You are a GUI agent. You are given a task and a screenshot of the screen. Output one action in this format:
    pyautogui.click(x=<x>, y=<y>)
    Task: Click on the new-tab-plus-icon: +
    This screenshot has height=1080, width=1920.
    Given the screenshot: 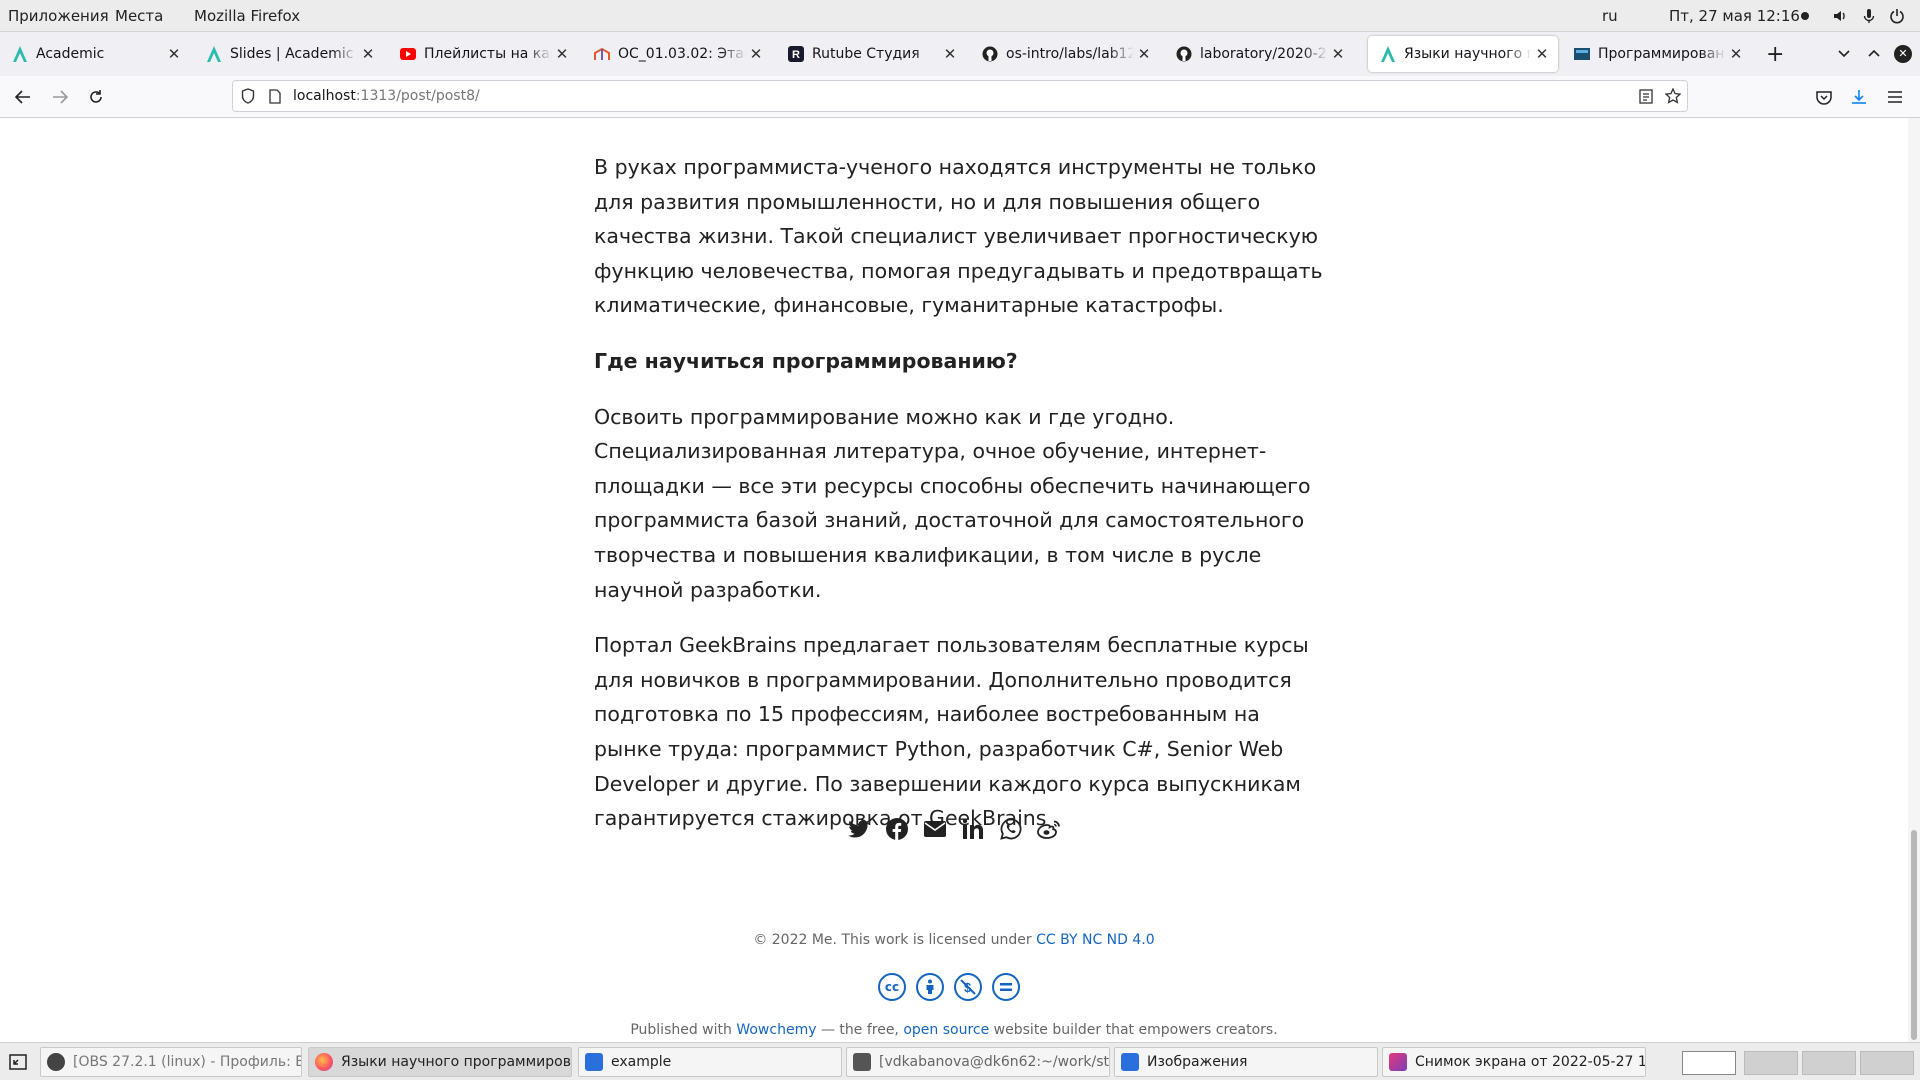 What is the action you would take?
    pyautogui.click(x=1775, y=54)
    